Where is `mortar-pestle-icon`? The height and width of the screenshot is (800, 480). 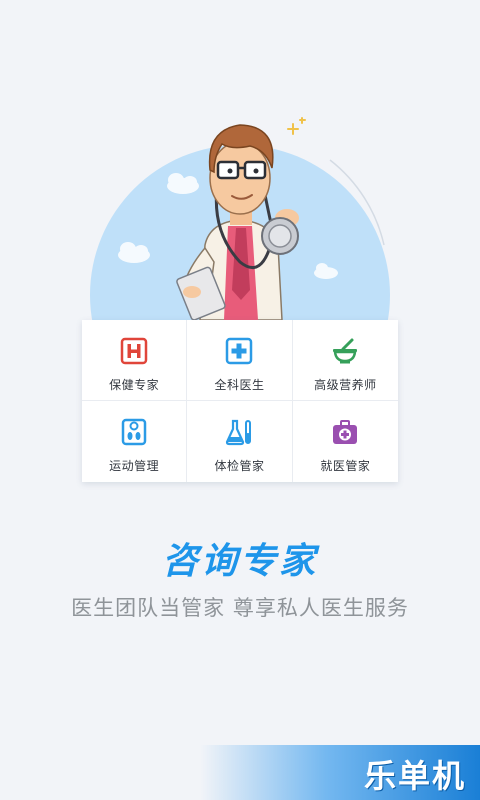 mortar-pestle-icon is located at coordinates (345, 351).